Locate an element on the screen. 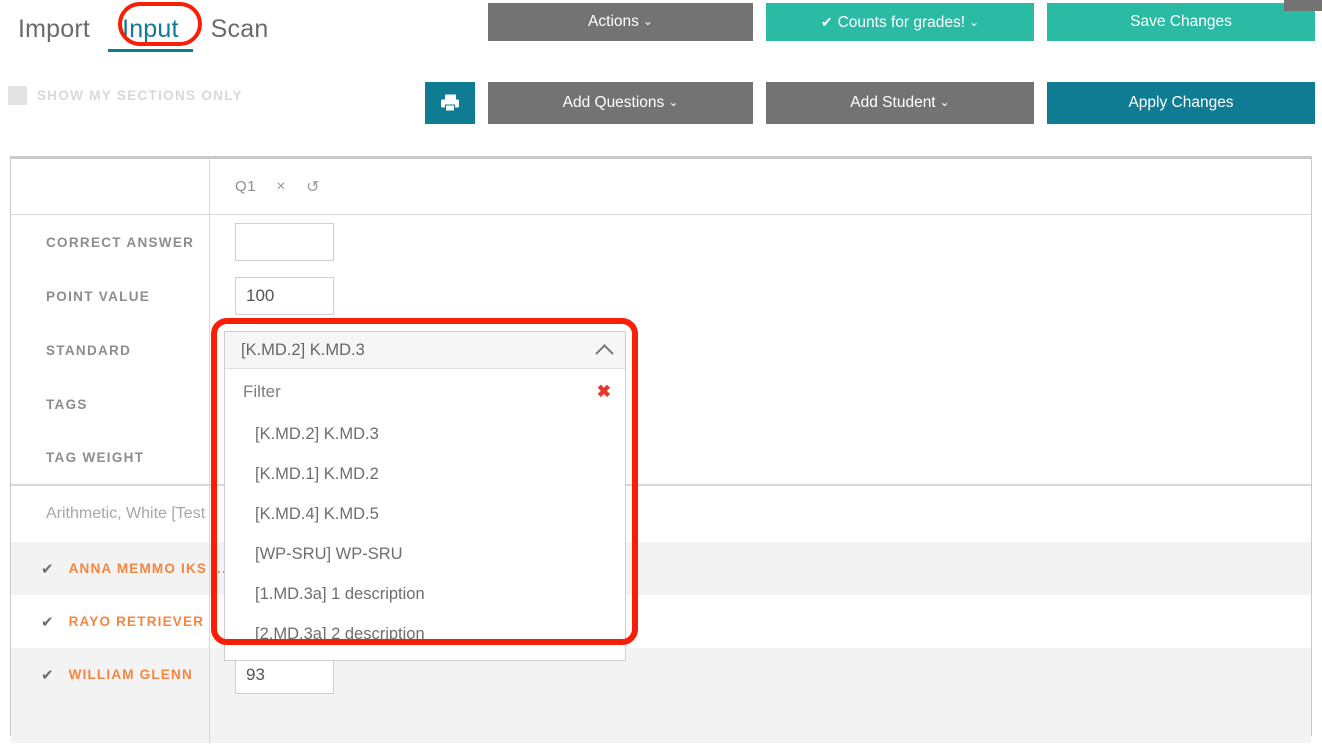 The height and width of the screenshot is (746, 1322). correct-answer-label-cell: CORRECT ANSWER is located at coordinates (110, 242).